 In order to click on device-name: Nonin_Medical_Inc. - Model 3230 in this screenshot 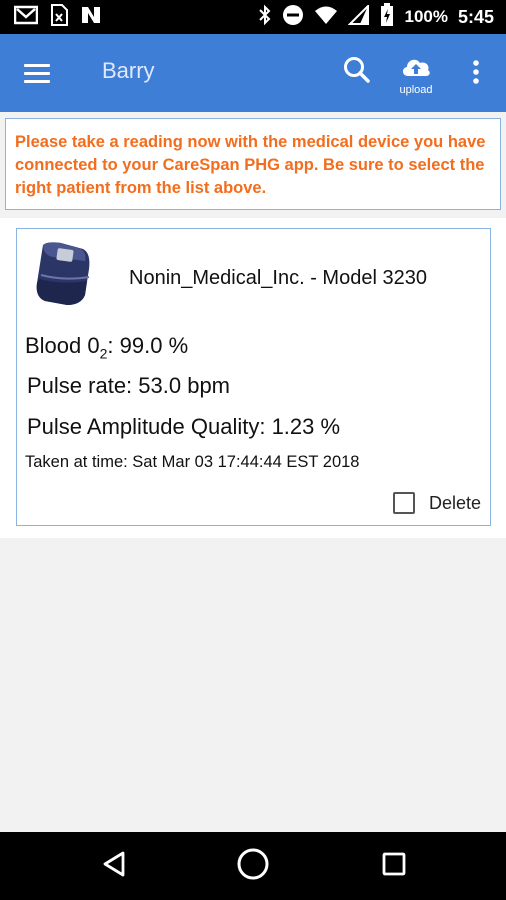, I will do `click(278, 278)`.